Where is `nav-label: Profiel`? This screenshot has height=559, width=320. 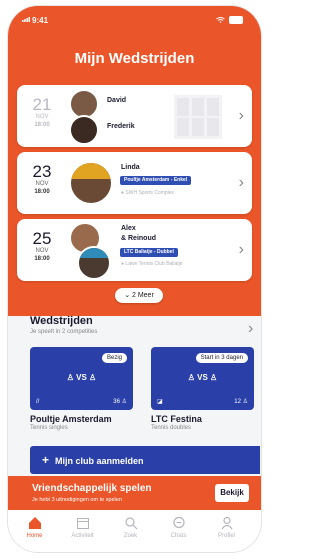 nav-label: Profiel is located at coordinates (226, 536).